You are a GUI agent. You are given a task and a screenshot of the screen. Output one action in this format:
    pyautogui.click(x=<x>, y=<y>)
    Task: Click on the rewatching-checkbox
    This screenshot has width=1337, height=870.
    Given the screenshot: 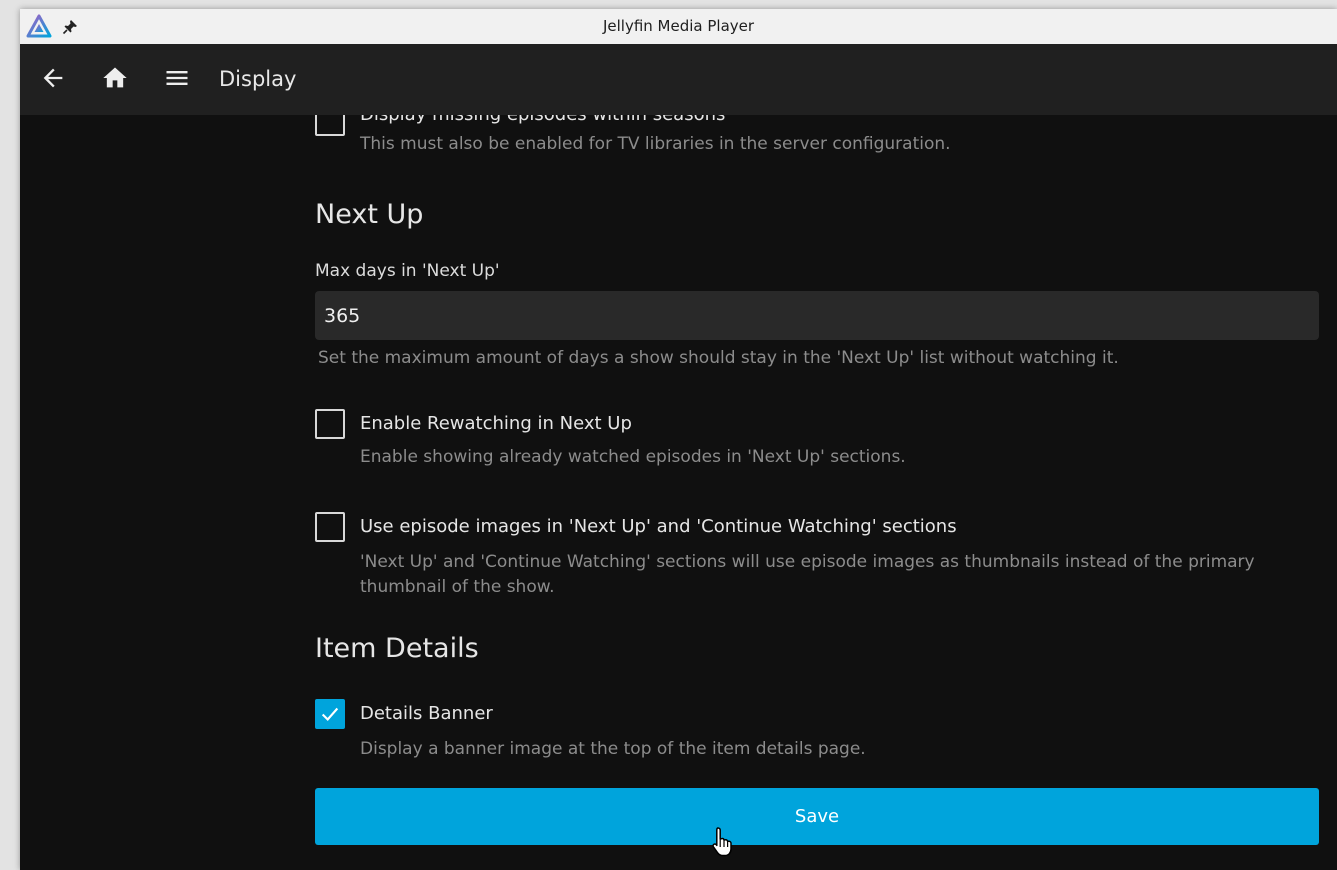 What is the action you would take?
    pyautogui.click(x=330, y=424)
    